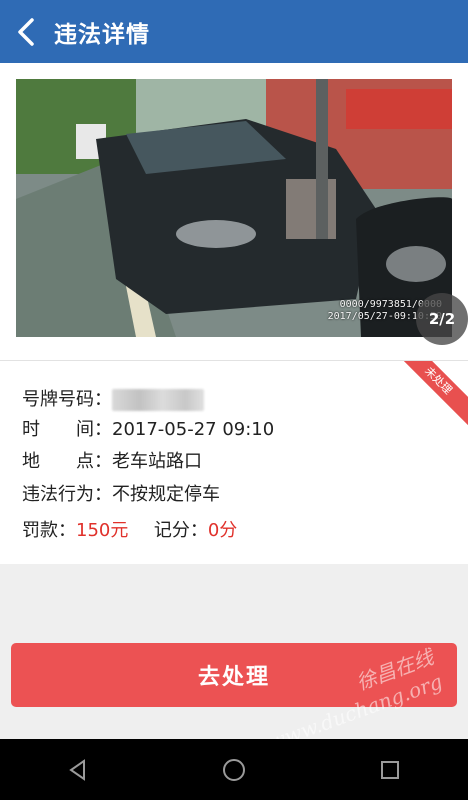 The image size is (468, 800). I want to click on status-ribbon: 未处理, so click(428, 396).